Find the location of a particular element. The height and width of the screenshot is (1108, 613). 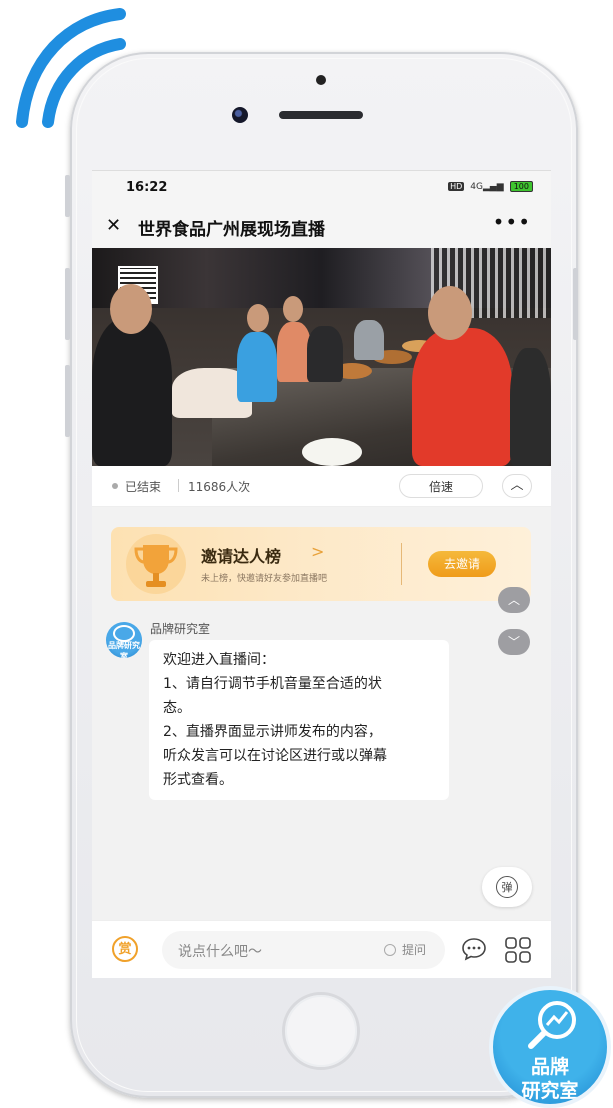

message-line: 1、请自行调节手机音量至合适的状 is located at coordinates (272, 684).